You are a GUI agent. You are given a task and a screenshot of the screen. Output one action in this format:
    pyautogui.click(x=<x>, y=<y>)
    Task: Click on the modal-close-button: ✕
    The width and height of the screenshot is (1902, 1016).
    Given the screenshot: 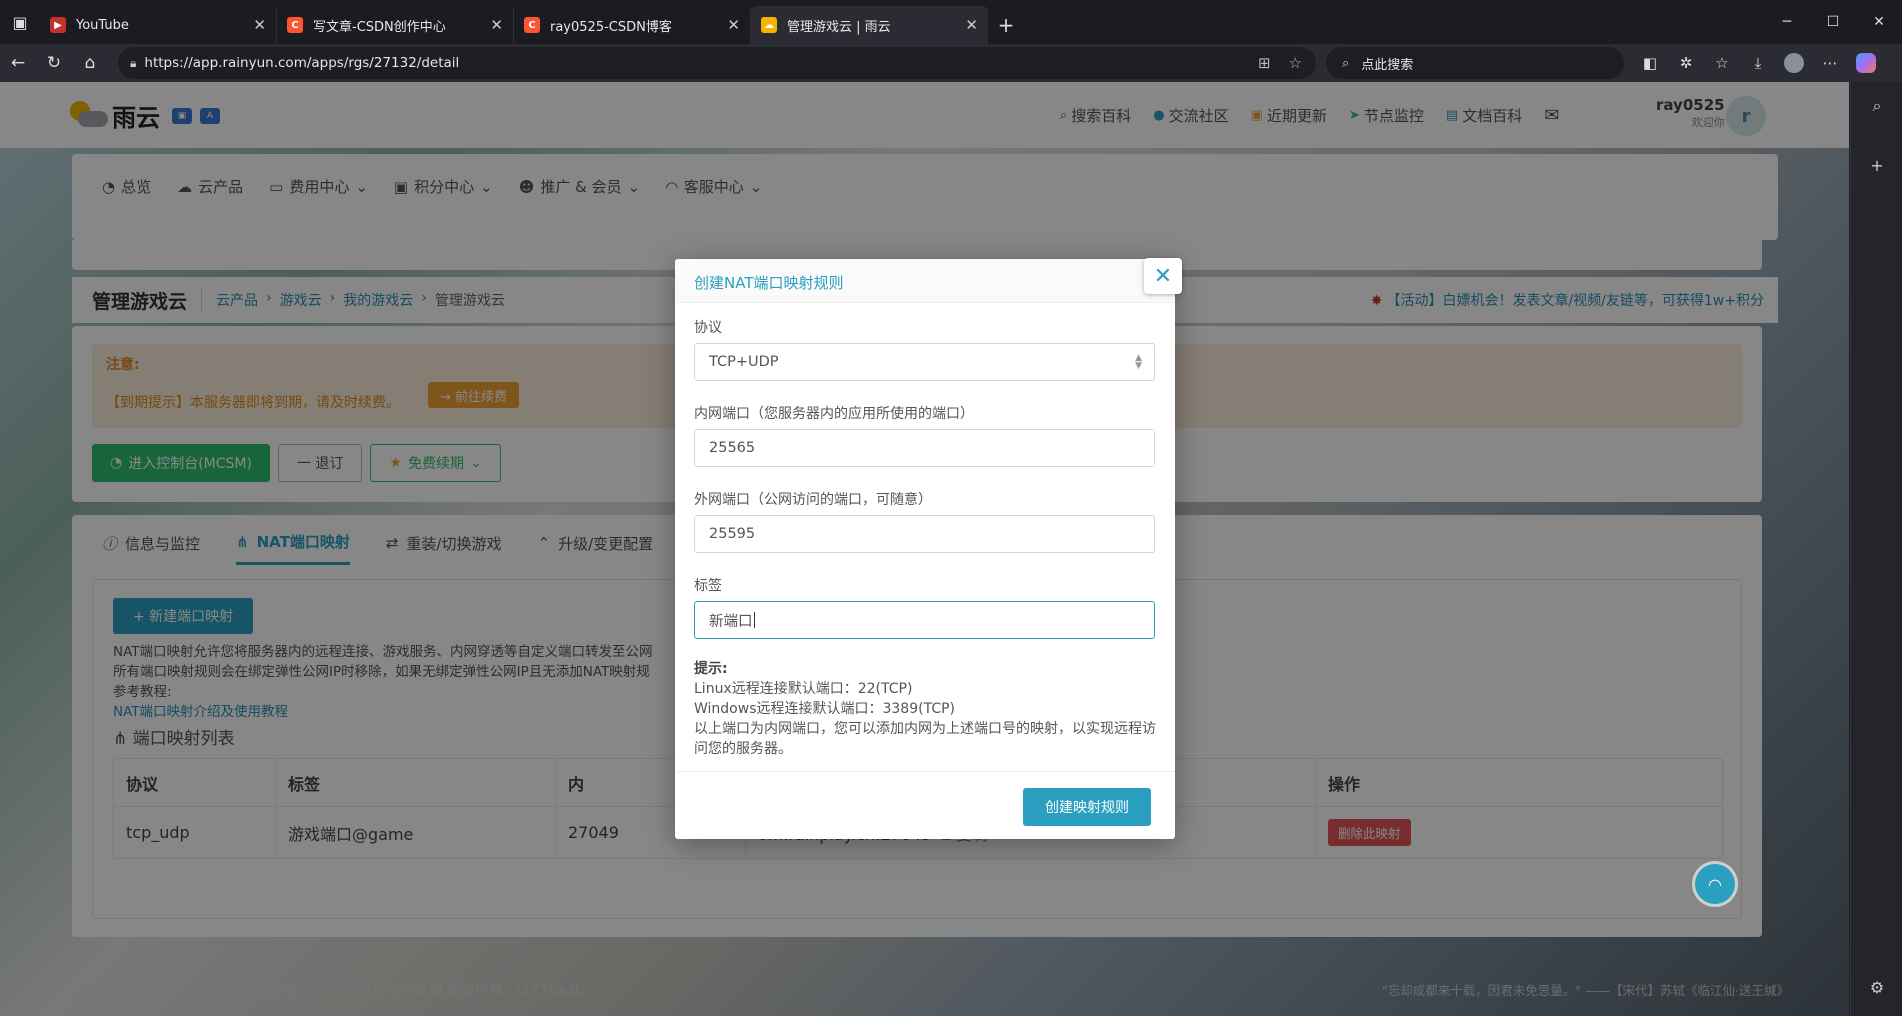 What is the action you would take?
    pyautogui.click(x=1163, y=276)
    